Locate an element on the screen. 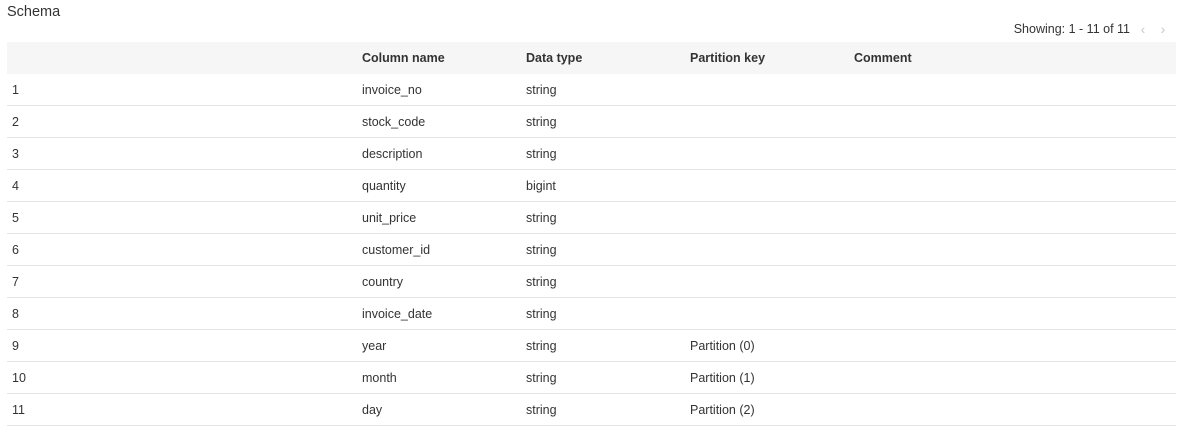 This screenshot has width=1187, height=442. row-index: 7 is located at coordinates (182, 281).